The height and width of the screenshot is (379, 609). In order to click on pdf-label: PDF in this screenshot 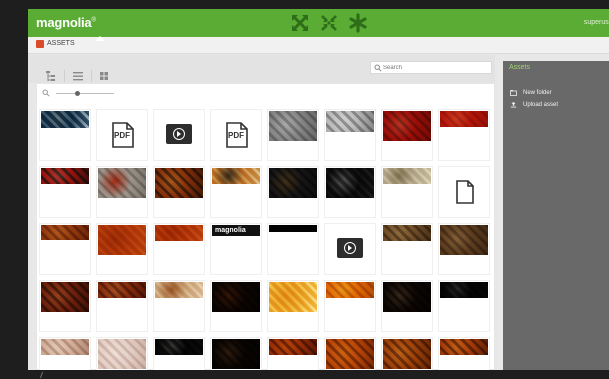, I will do `click(122, 135)`.